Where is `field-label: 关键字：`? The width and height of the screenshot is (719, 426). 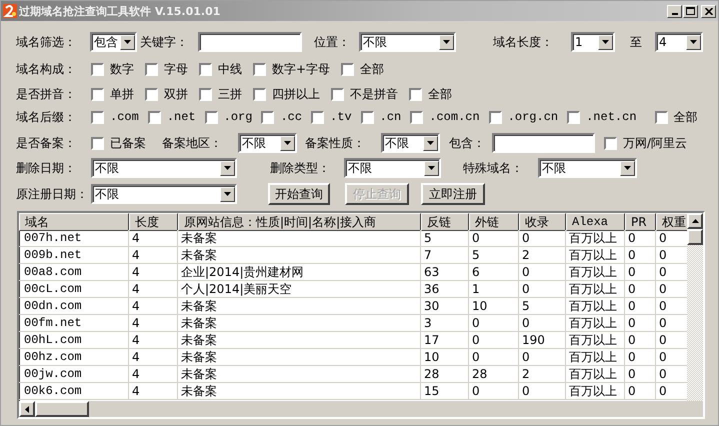 field-label: 关键字： is located at coordinates (164, 42).